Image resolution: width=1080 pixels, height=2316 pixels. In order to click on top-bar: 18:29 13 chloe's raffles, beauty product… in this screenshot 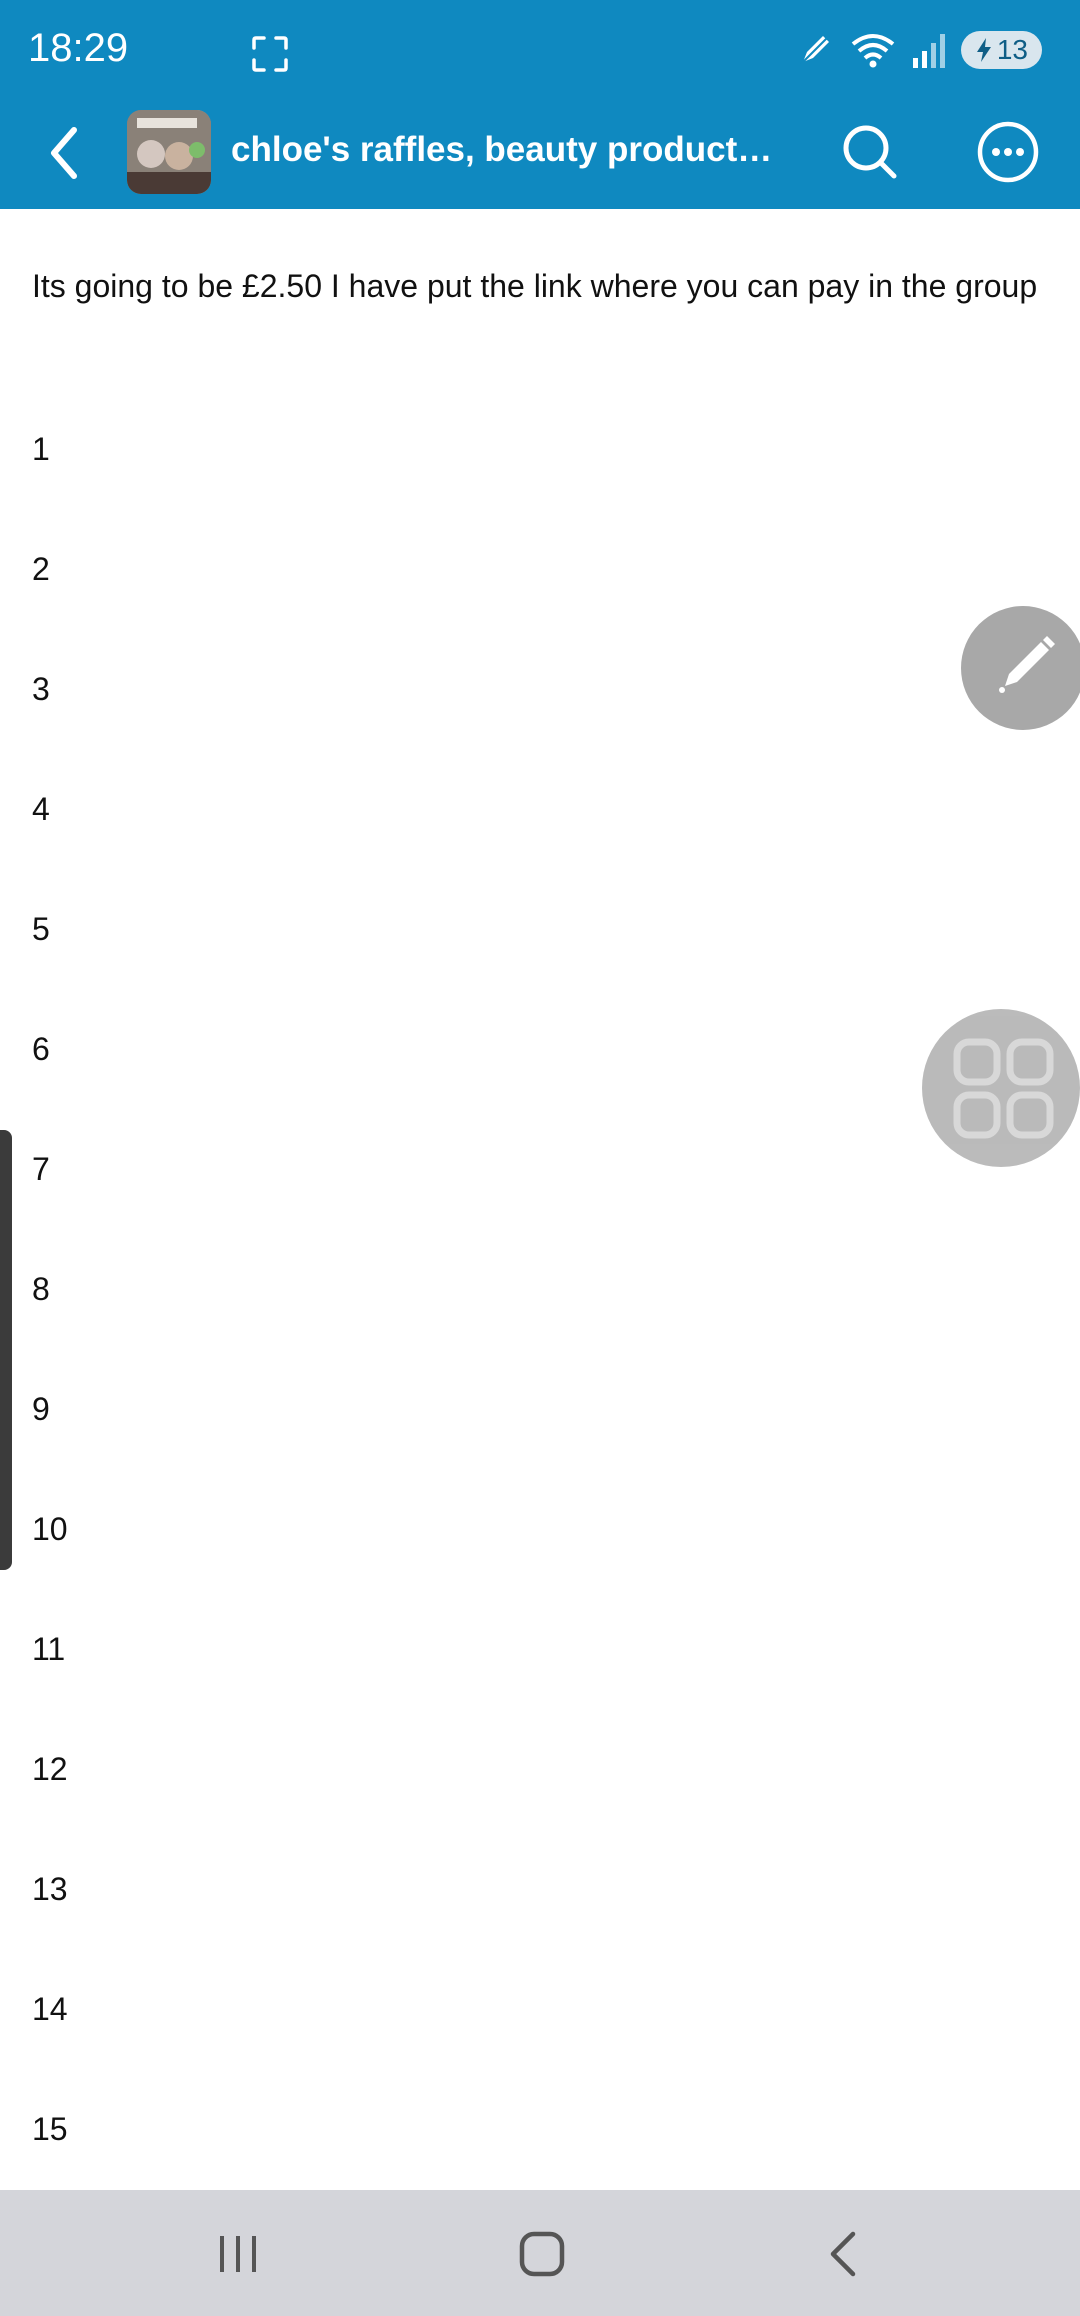, I will do `click(540, 104)`.